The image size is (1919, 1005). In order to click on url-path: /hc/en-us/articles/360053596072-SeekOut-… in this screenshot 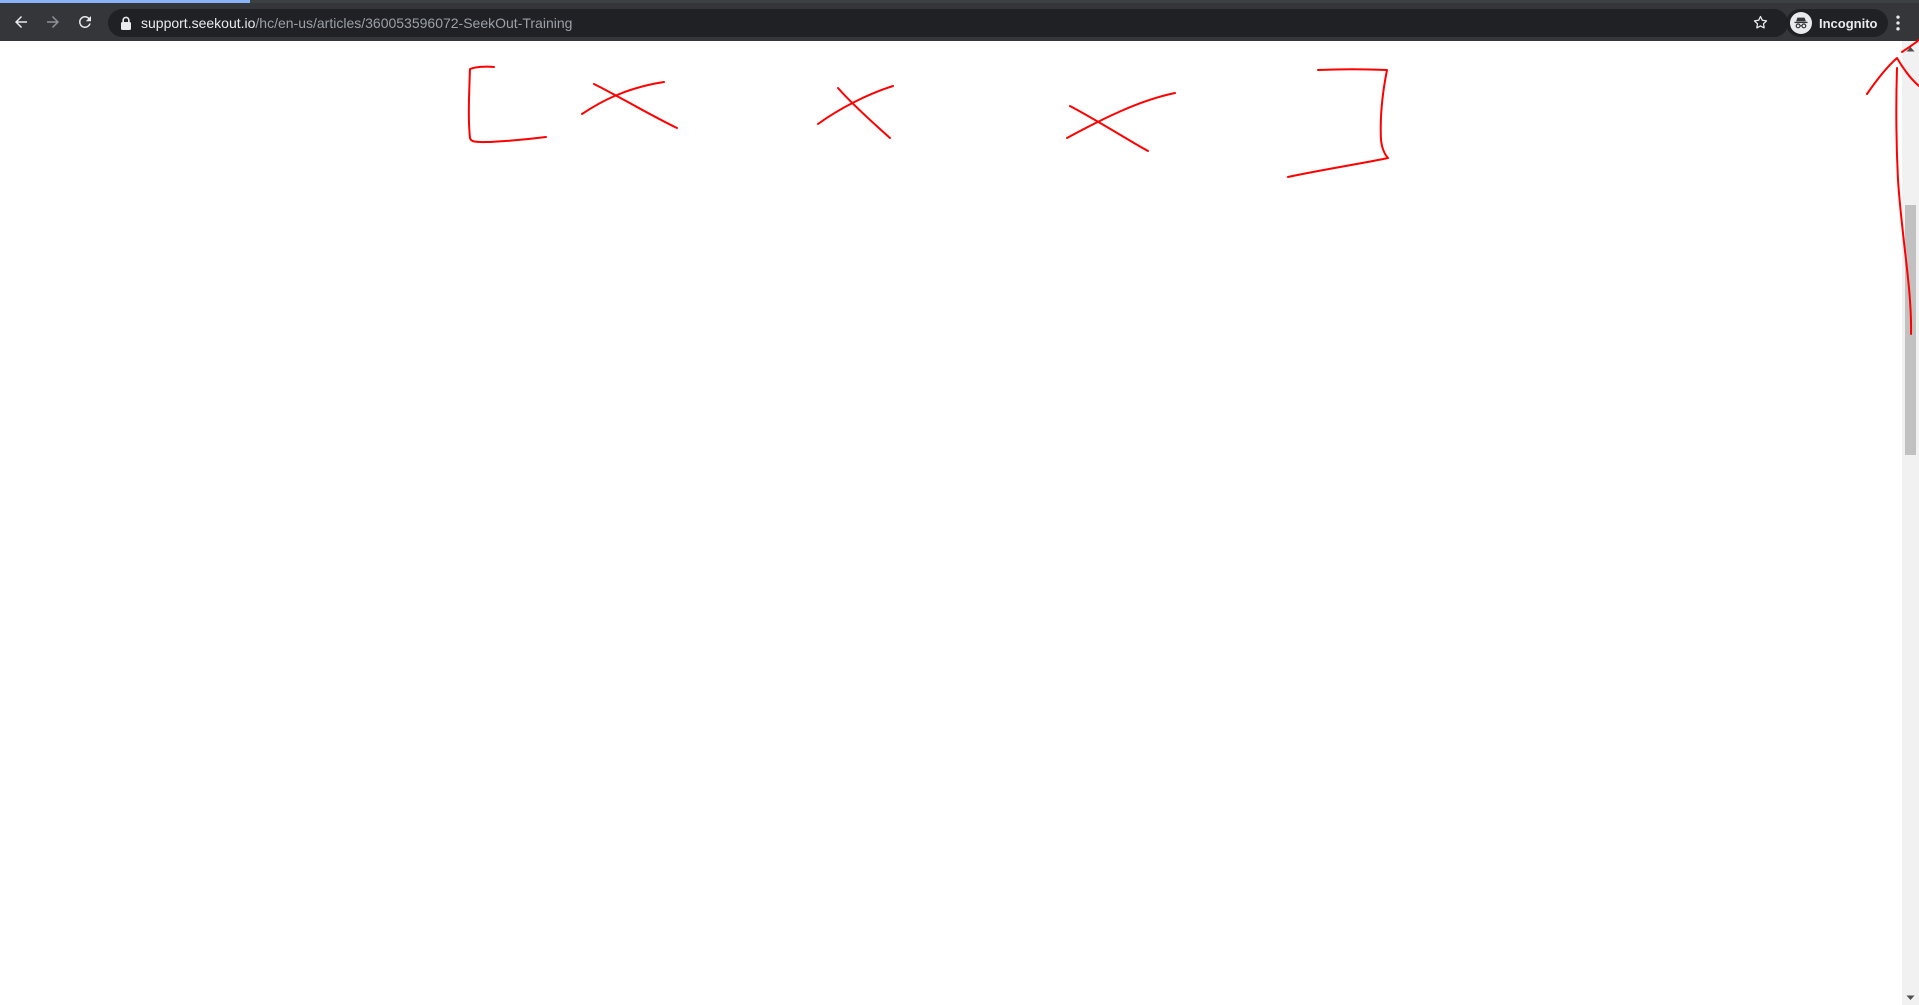, I will do `click(414, 23)`.